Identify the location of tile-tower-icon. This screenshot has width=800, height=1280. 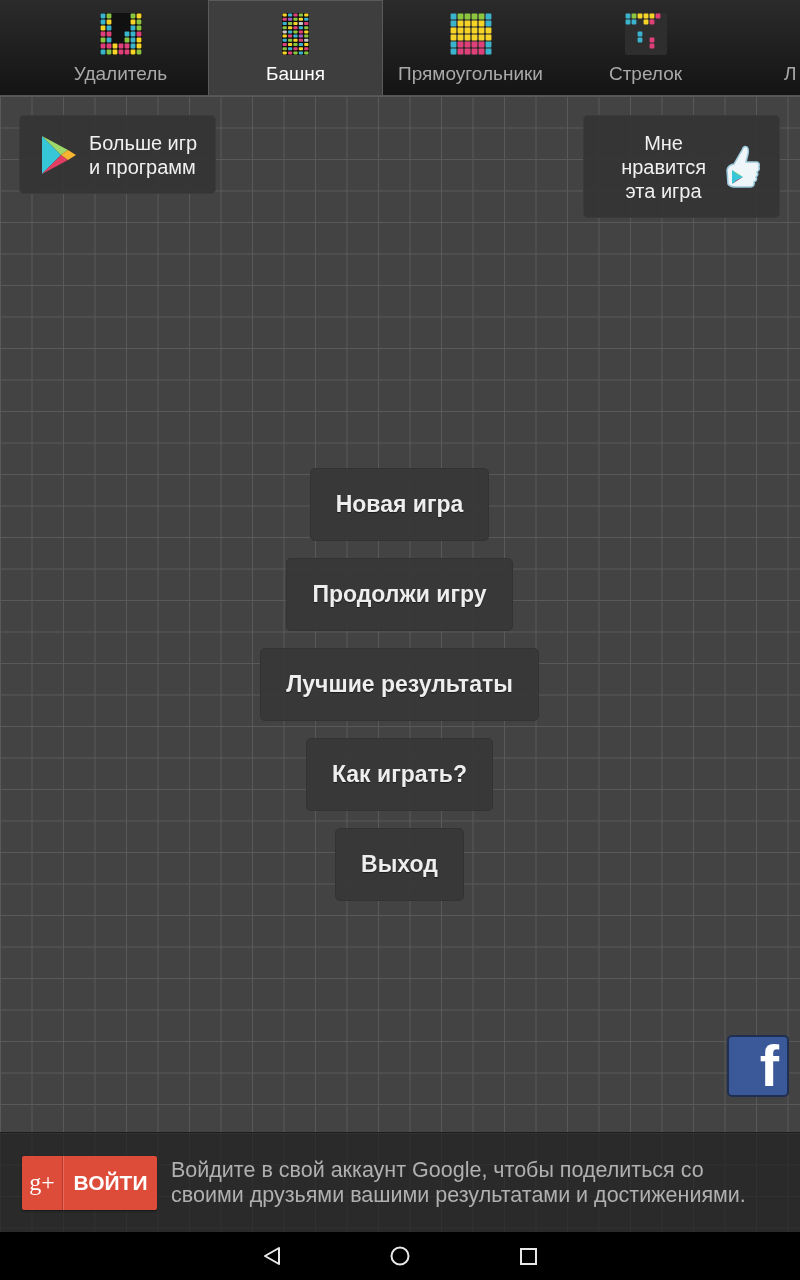
(295, 34).